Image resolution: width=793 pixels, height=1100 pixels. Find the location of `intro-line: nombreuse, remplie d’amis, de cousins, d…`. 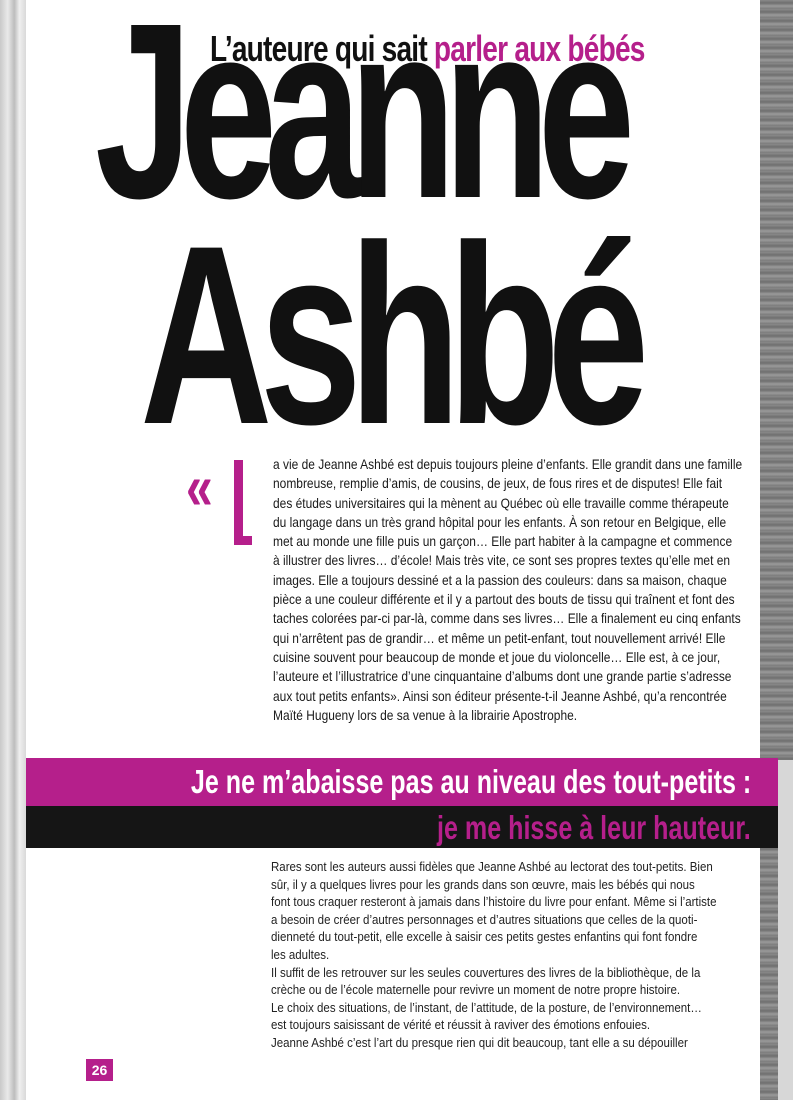

intro-line: nombreuse, remplie d’amis, de cousins, d… is located at coordinates (498, 483).